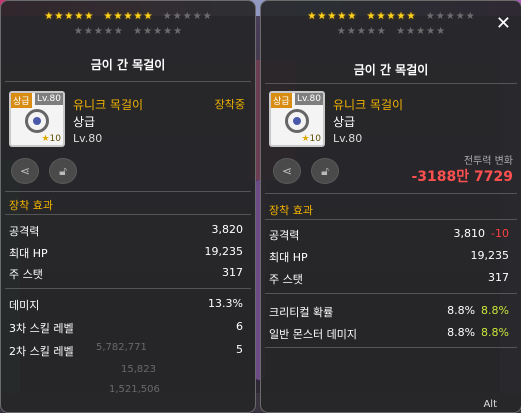 This screenshot has width=521, height=413. I want to click on stat-value: 3,820, so click(227, 229).